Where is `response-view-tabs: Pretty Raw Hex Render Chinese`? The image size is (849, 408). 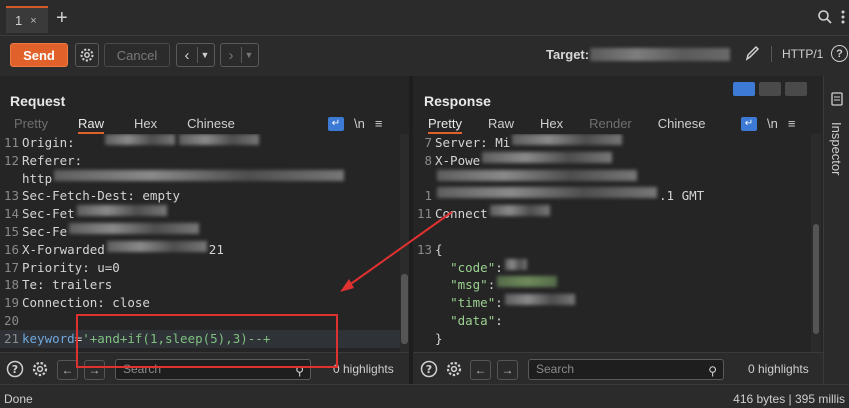
response-view-tabs: Pretty Raw Hex Render Chinese is located at coordinates (566, 124).